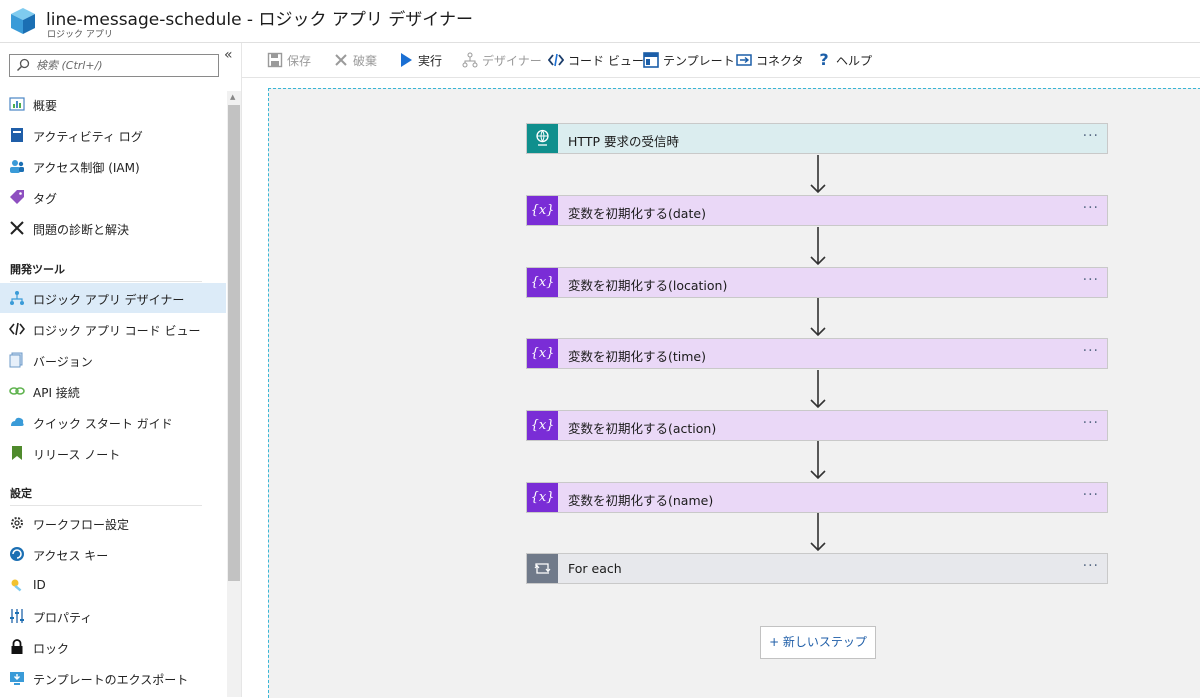  Describe the element at coordinates (80, 35) in the screenshot. I see `page-subtitle: ロジック アプリ` at that location.